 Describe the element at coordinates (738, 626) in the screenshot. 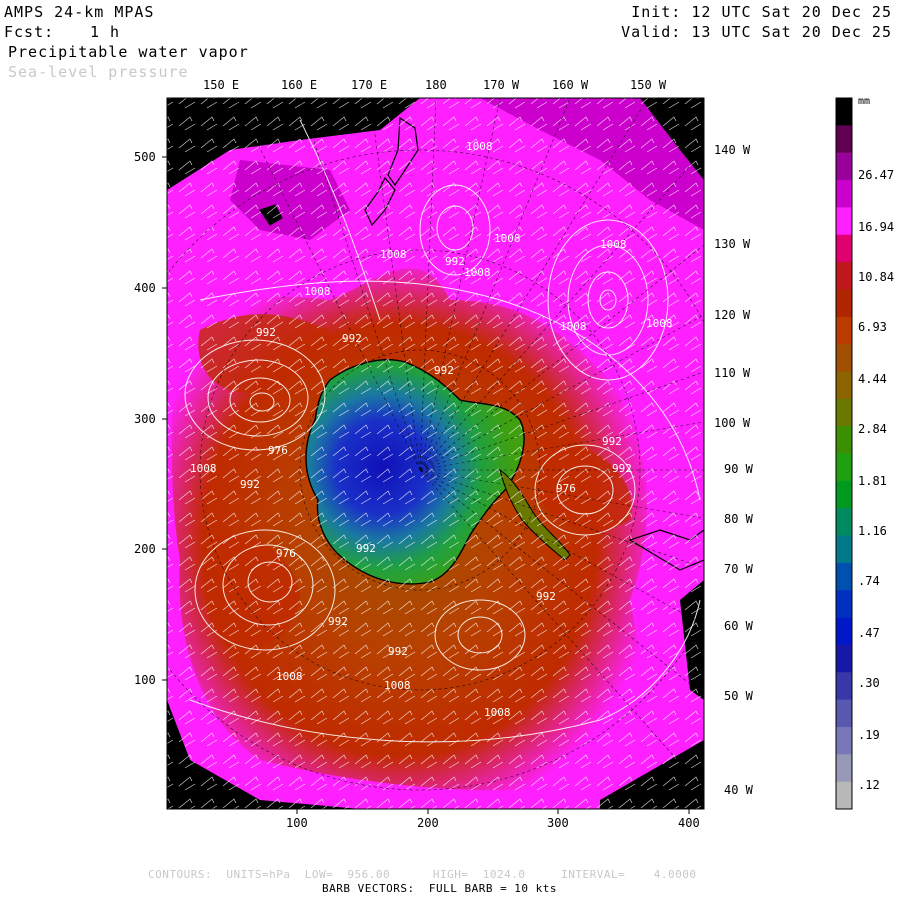

I see `lon-label-right: 60 W` at that location.